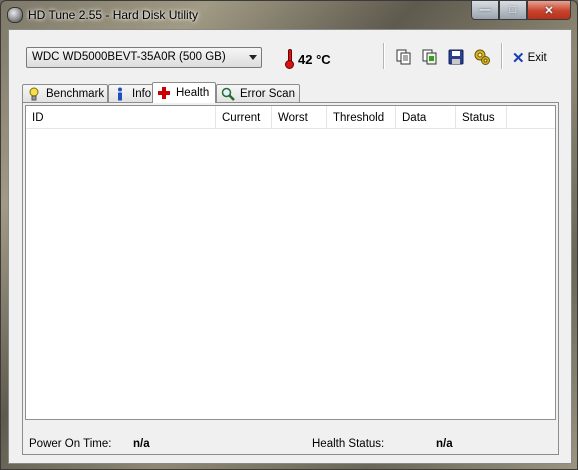  What do you see at coordinates (299, 117) in the screenshot?
I see `column-header-worst: Worst` at bounding box center [299, 117].